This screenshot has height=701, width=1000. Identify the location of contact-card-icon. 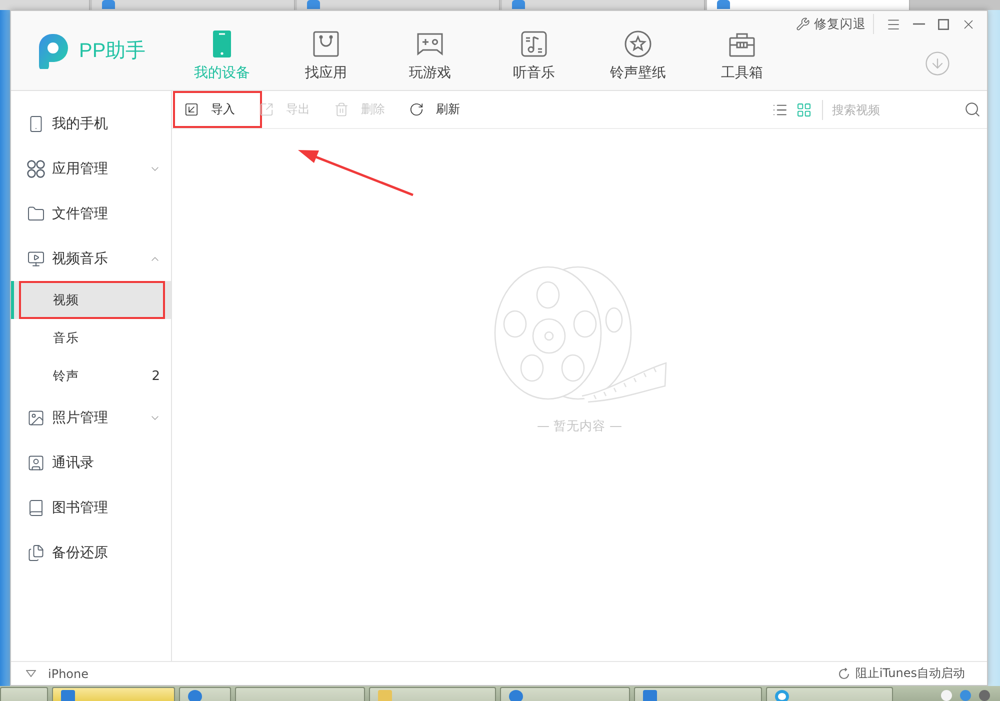
(36, 463).